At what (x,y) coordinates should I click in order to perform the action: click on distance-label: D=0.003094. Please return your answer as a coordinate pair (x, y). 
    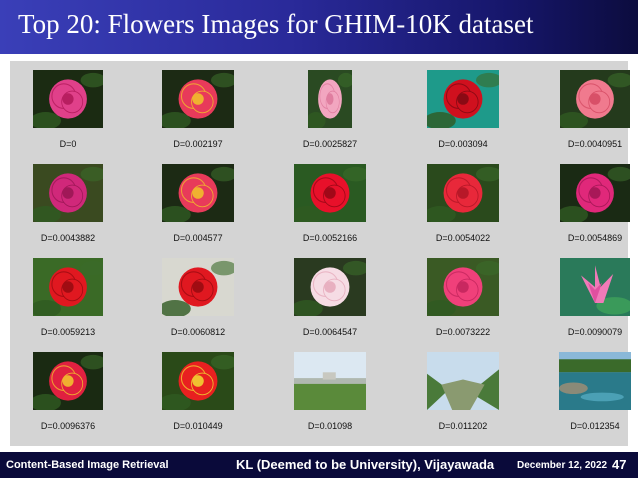
    Looking at the image, I should click on (463, 144).